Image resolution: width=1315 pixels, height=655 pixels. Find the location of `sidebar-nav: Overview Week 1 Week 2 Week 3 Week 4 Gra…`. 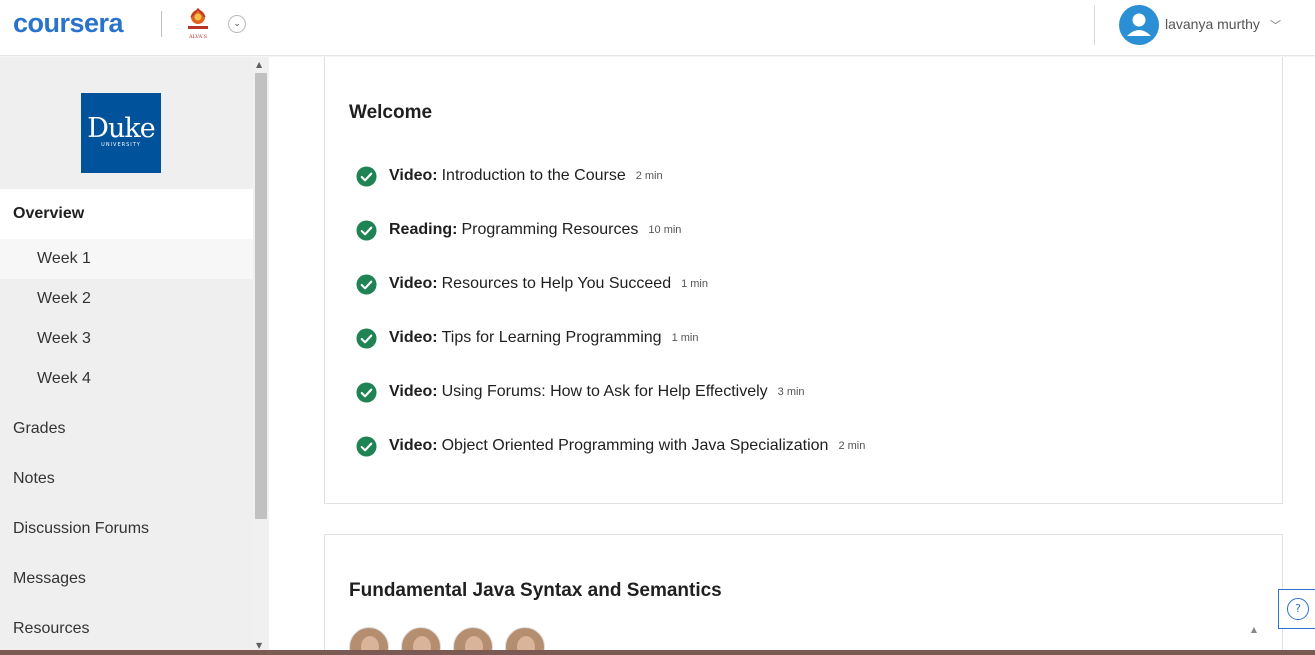

sidebar-nav: Overview Week 1 Week 2 Week 3 Week 4 Gra… is located at coordinates (126, 421).